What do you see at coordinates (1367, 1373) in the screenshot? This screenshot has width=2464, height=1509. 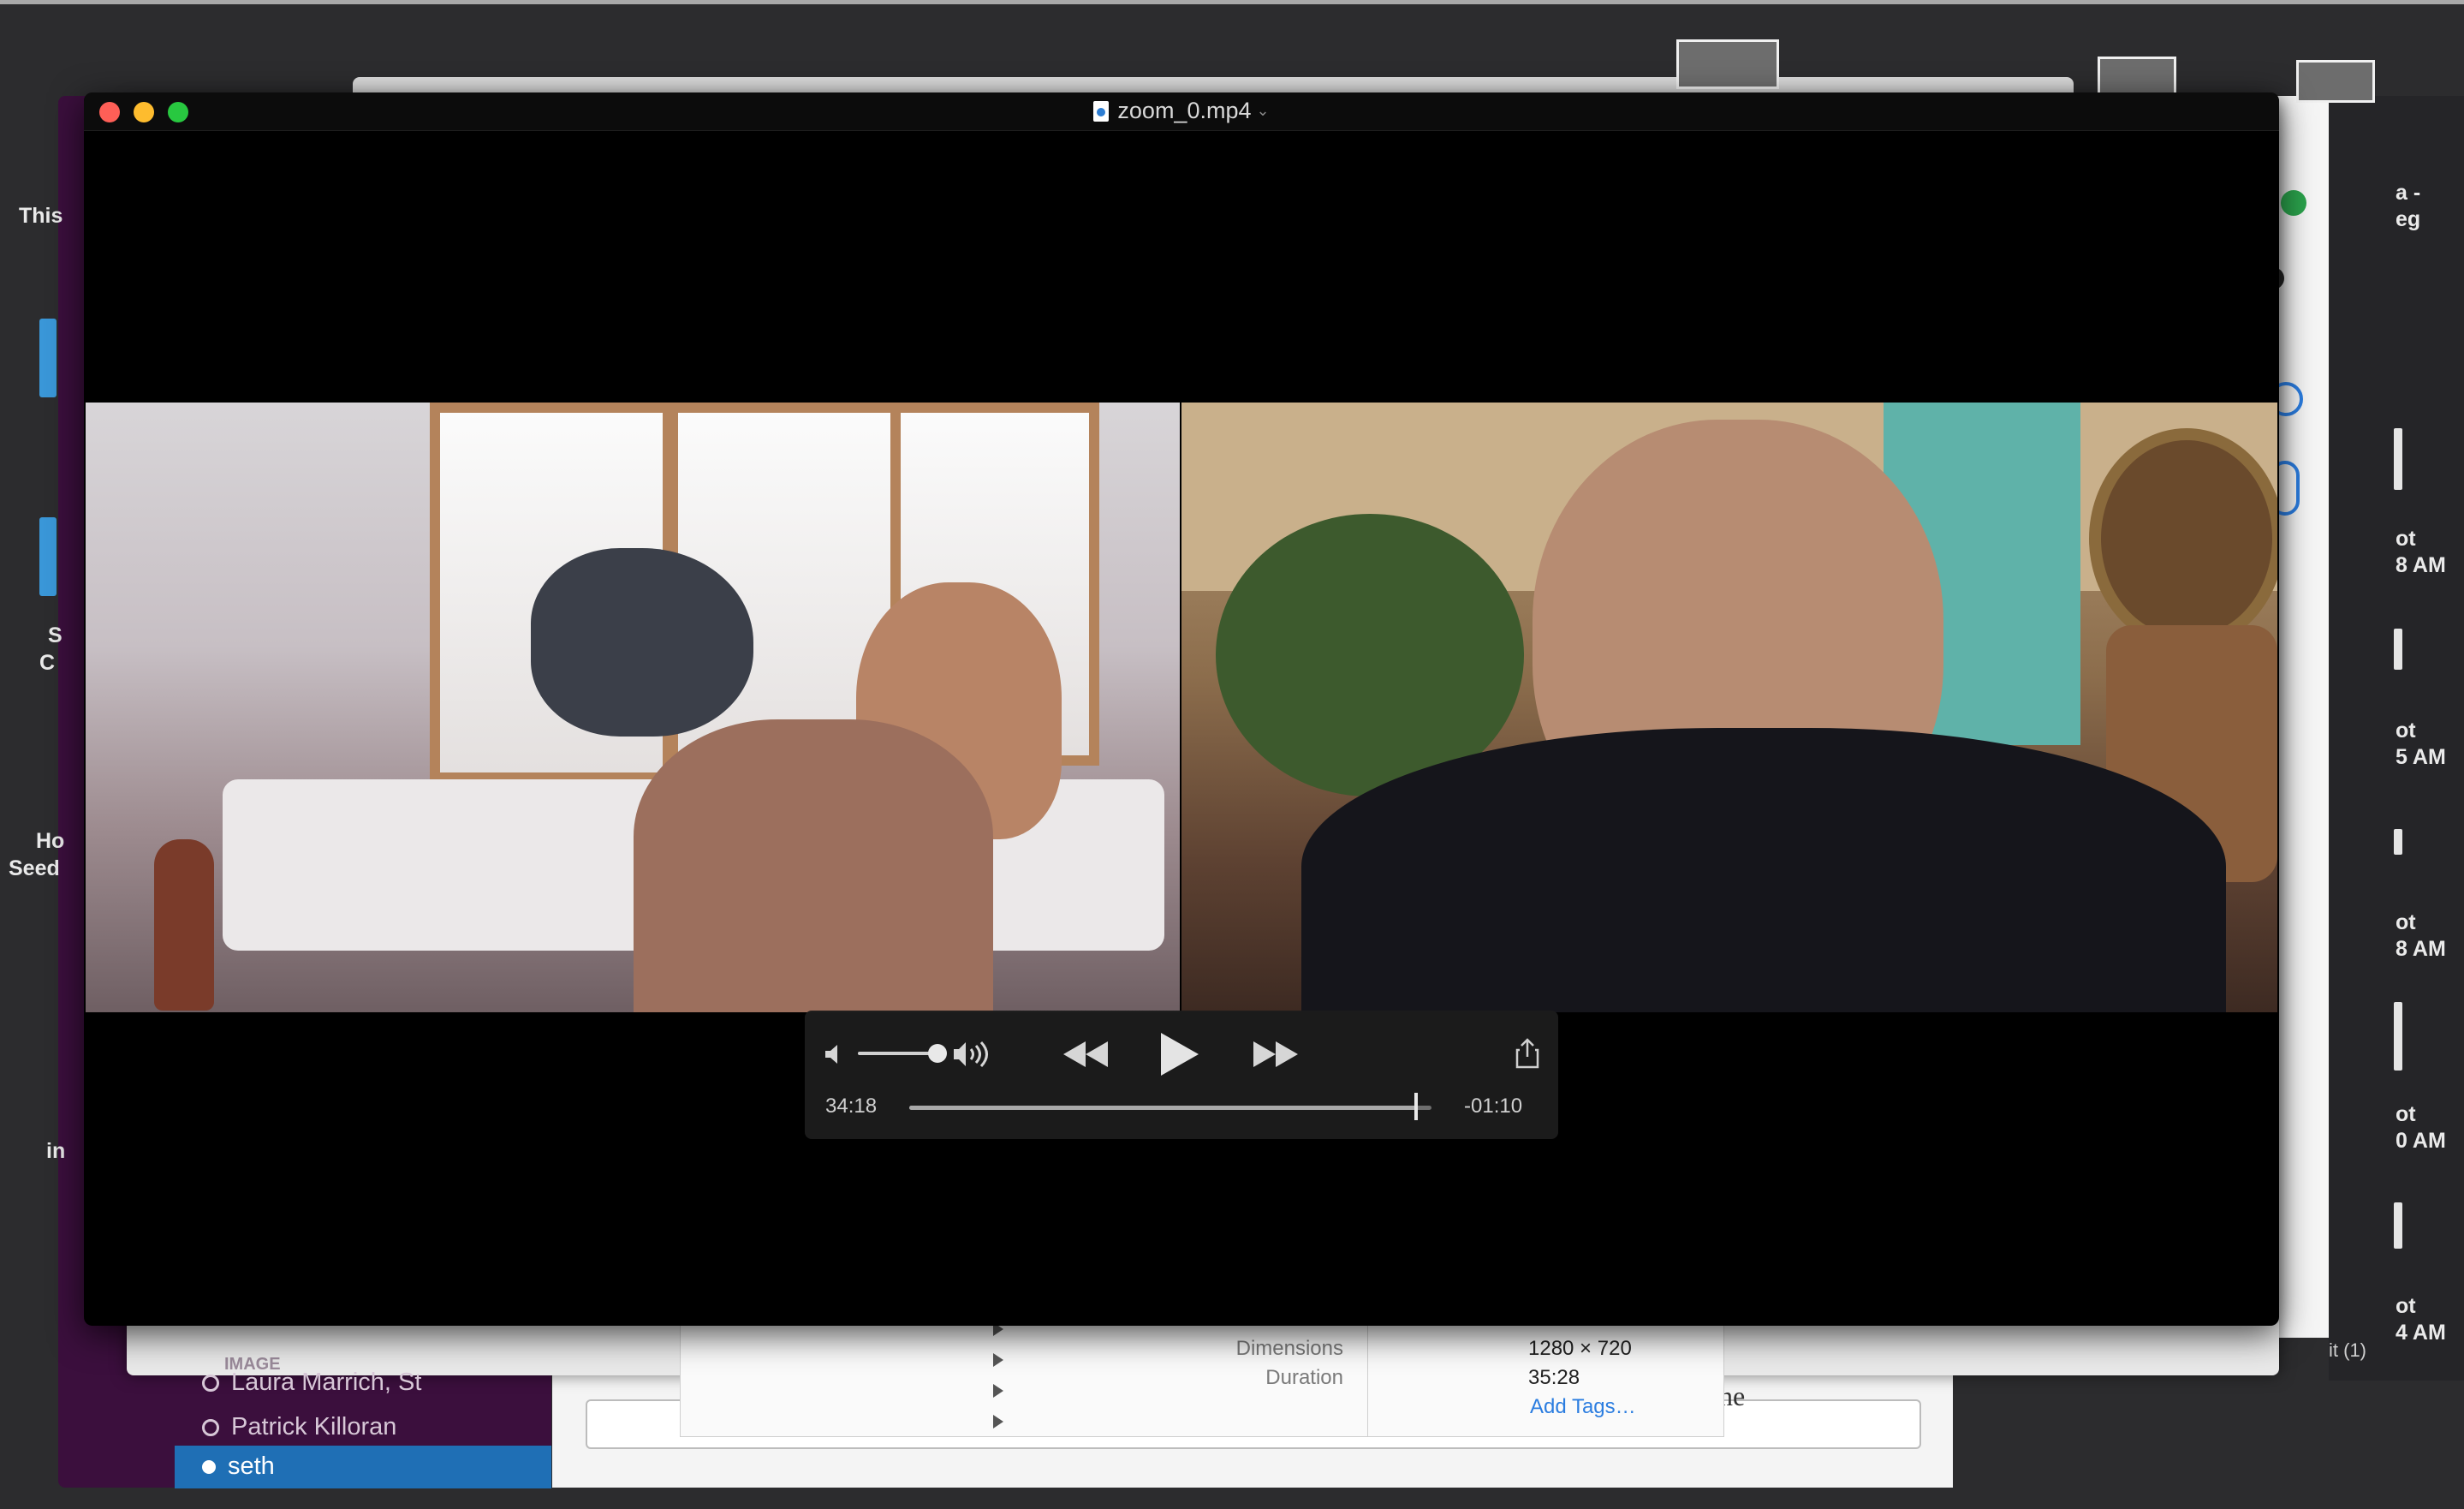 I see `divider` at bounding box center [1367, 1373].